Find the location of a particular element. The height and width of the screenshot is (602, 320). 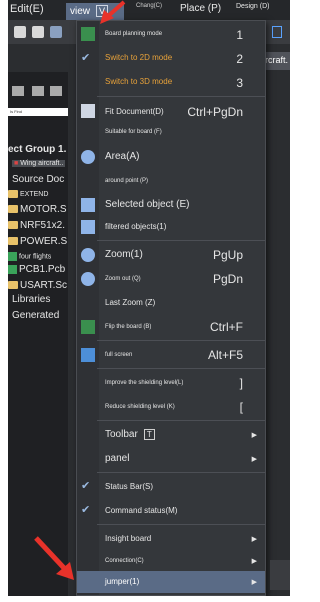

menu-item-label: Insight board is located at coordinates (128, 538).